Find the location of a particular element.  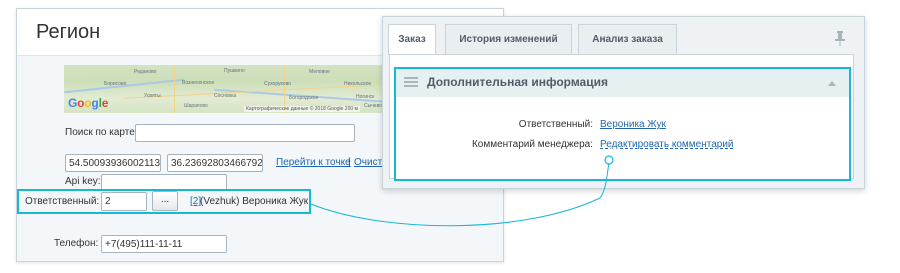

pin-icon is located at coordinates (840, 38).